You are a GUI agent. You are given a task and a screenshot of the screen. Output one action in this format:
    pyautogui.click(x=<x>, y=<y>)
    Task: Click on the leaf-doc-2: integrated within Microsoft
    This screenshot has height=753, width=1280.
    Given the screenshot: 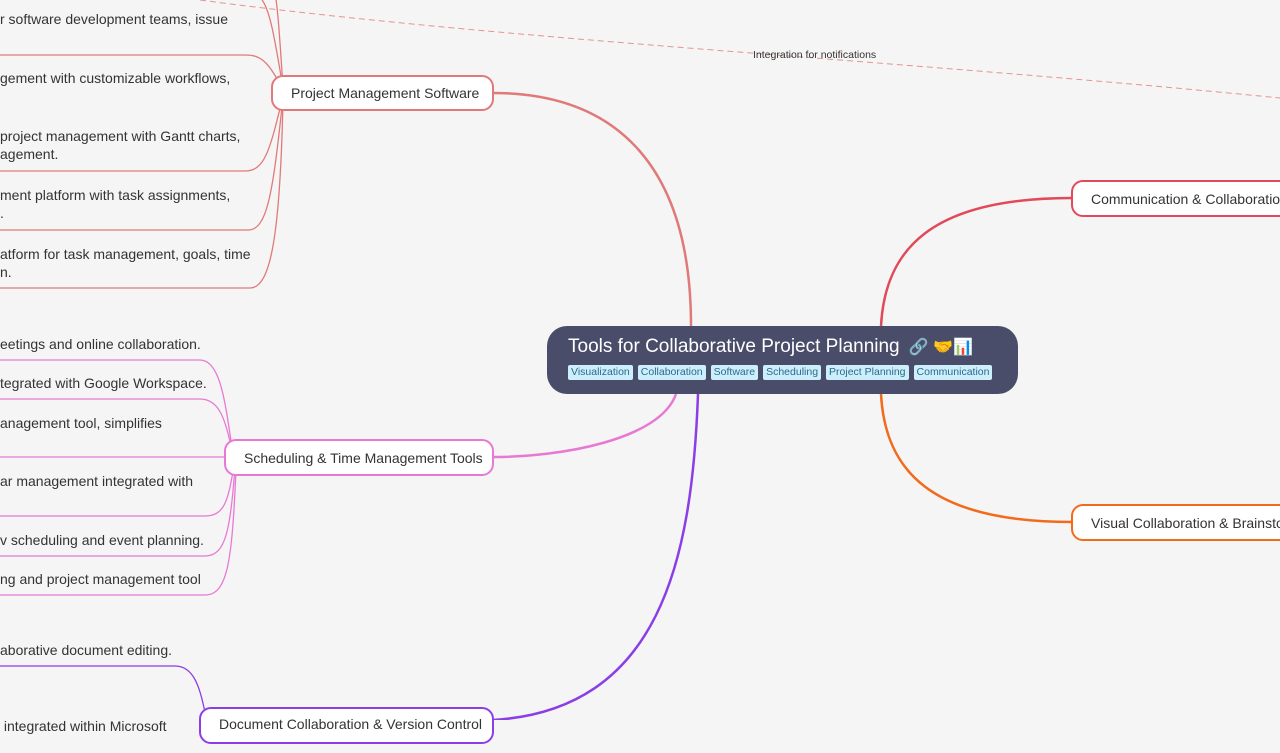 What is the action you would take?
    pyautogui.click(x=83, y=717)
    